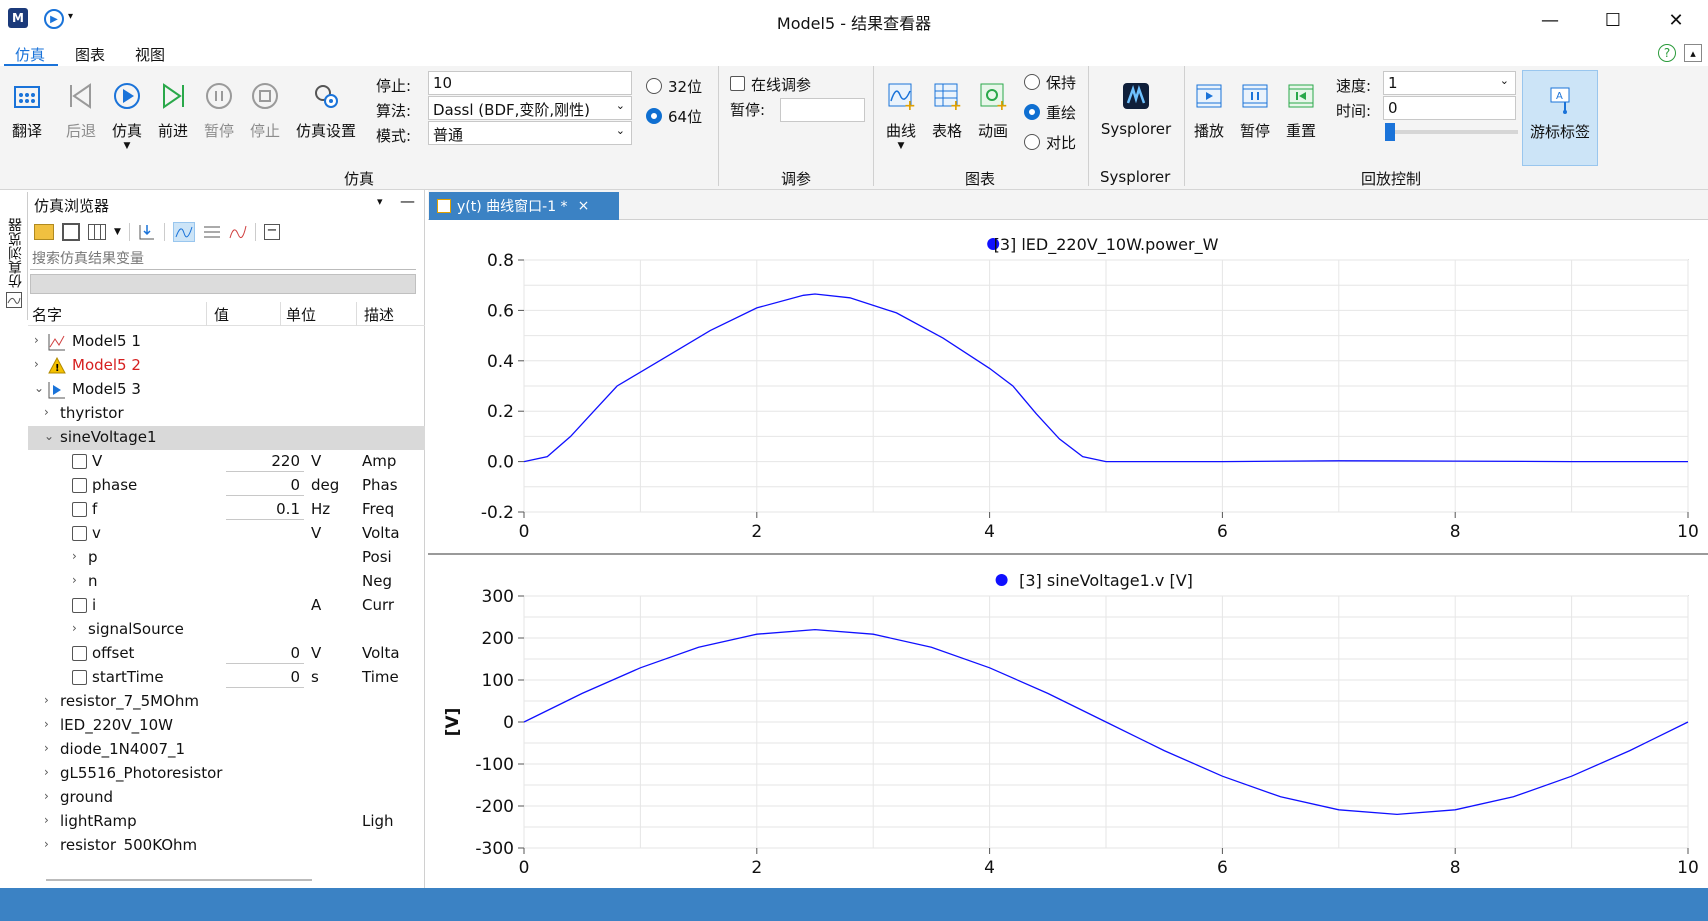 This screenshot has height=921, width=1708. What do you see at coordinates (90, 54) in the screenshot?
I see `menu-chart: 图表` at bounding box center [90, 54].